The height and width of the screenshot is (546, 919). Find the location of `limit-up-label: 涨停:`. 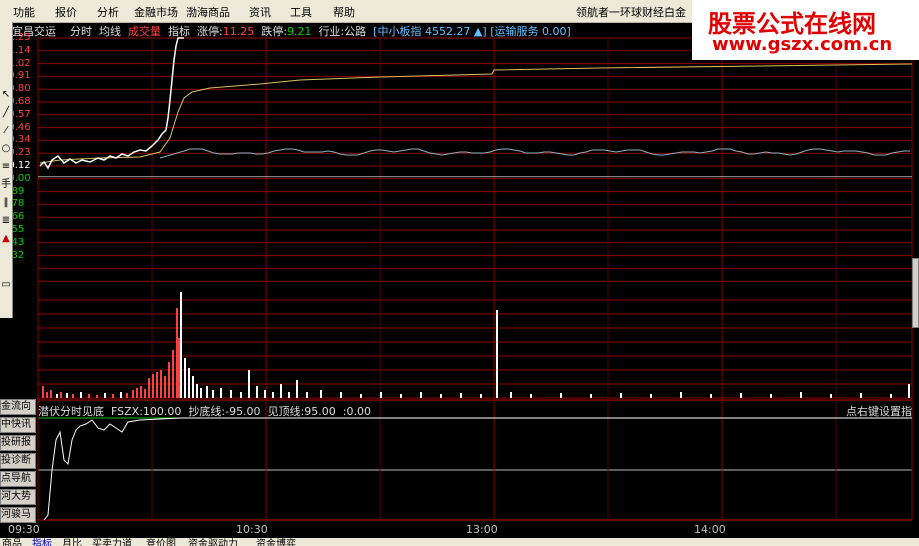

limit-up-label: 涨停: is located at coordinates (210, 31).